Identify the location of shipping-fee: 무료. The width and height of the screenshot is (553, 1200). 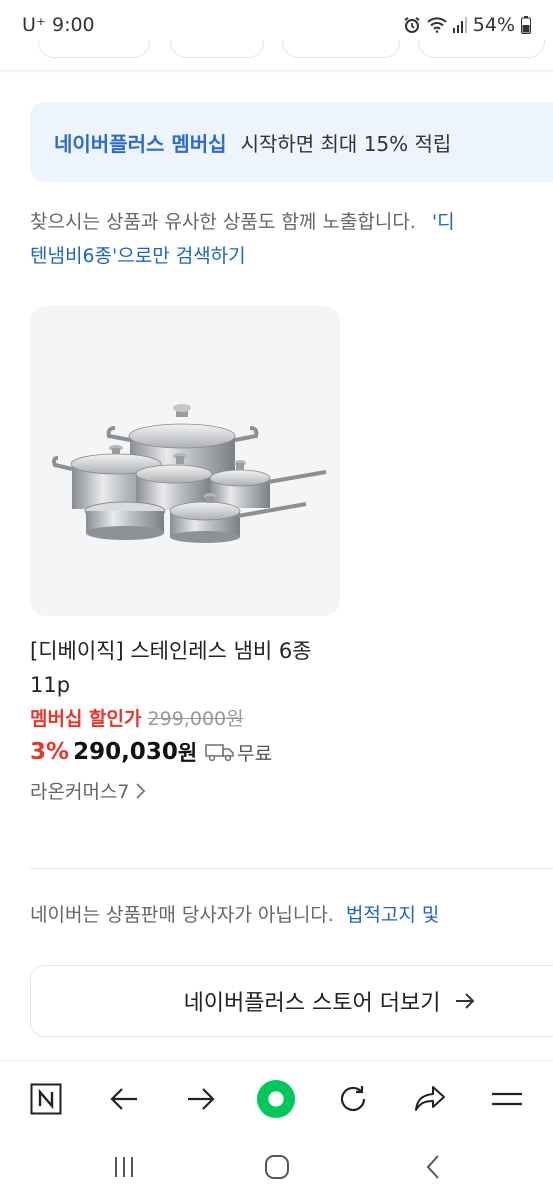
(255, 753).